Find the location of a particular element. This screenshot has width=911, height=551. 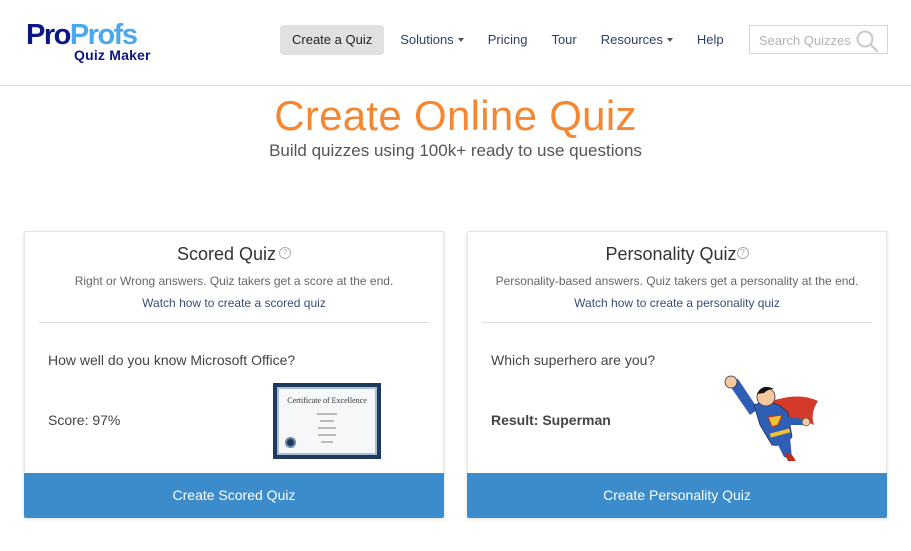

certificate-body: Certificate of Excellence is located at coordinates (327, 421).